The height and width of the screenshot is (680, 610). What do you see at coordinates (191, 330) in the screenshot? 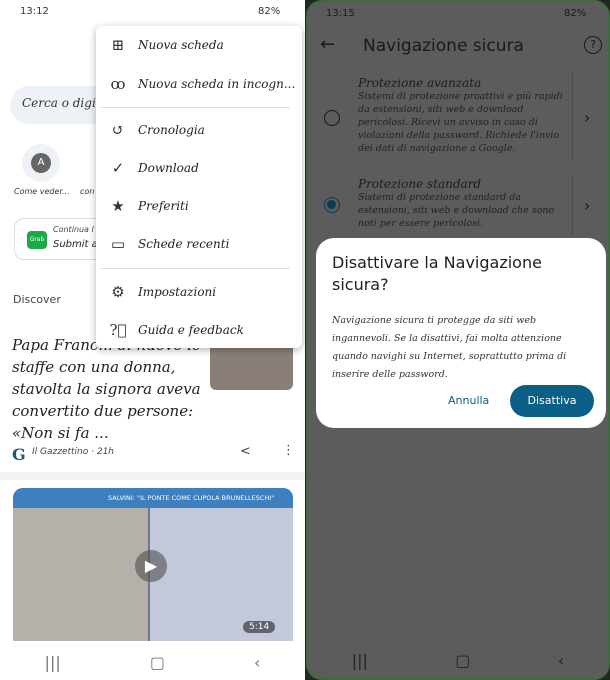
I see `menu-label: Guida e feedback` at bounding box center [191, 330].